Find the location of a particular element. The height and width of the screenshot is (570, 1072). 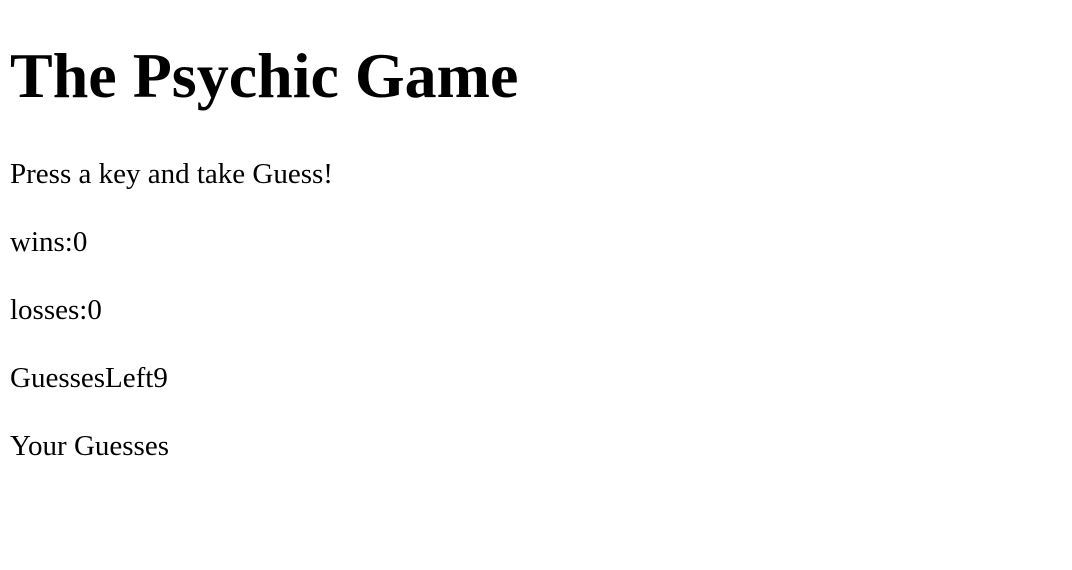

your-guesses-label: Your Guesses is located at coordinates (89, 446).